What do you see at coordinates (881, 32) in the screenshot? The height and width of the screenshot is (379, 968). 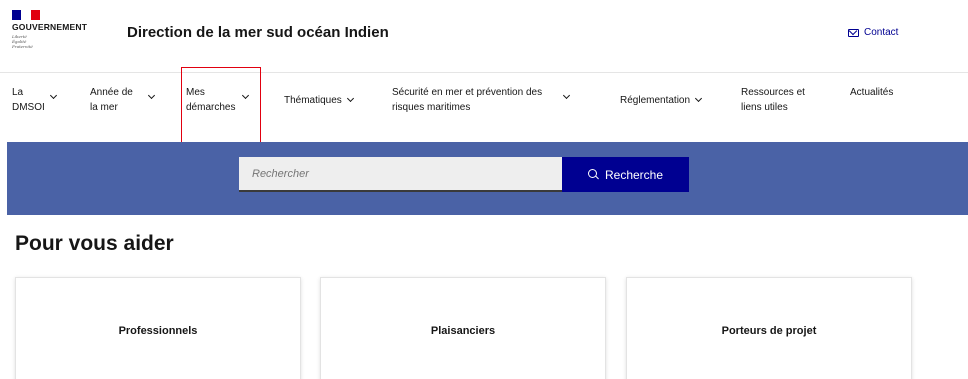 I see `contact-label: Contact` at bounding box center [881, 32].